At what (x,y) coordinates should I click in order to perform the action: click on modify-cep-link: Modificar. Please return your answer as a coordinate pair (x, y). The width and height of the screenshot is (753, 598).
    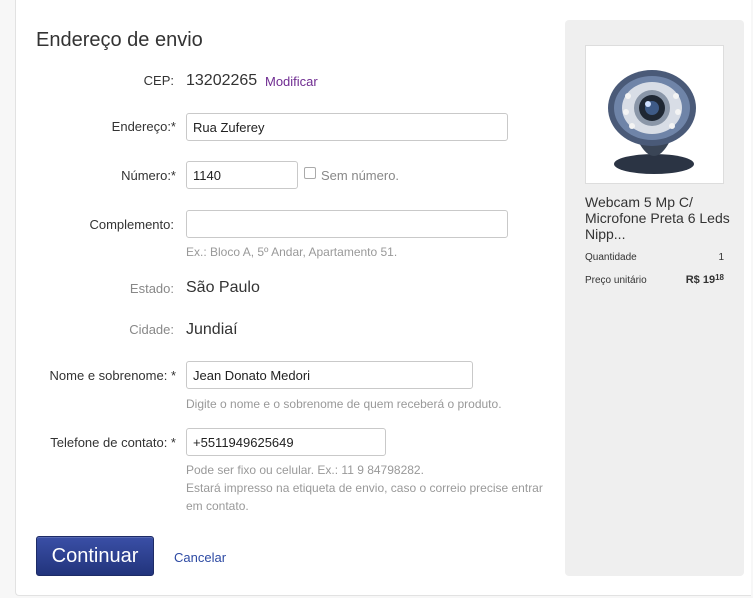
    Looking at the image, I should click on (291, 81).